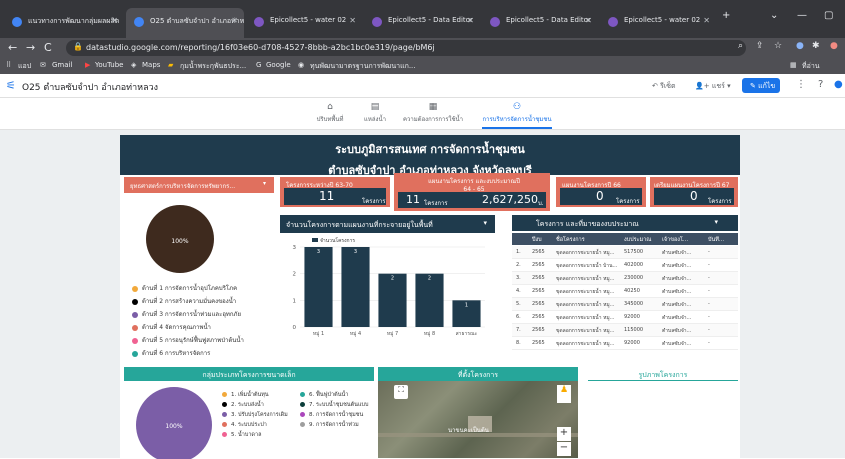 The image size is (845, 459). Describe the element at coordinates (188, 354) in the screenshot. I see `legend-item: ด้านที่ 6 การบริหารจัดการ` at that location.